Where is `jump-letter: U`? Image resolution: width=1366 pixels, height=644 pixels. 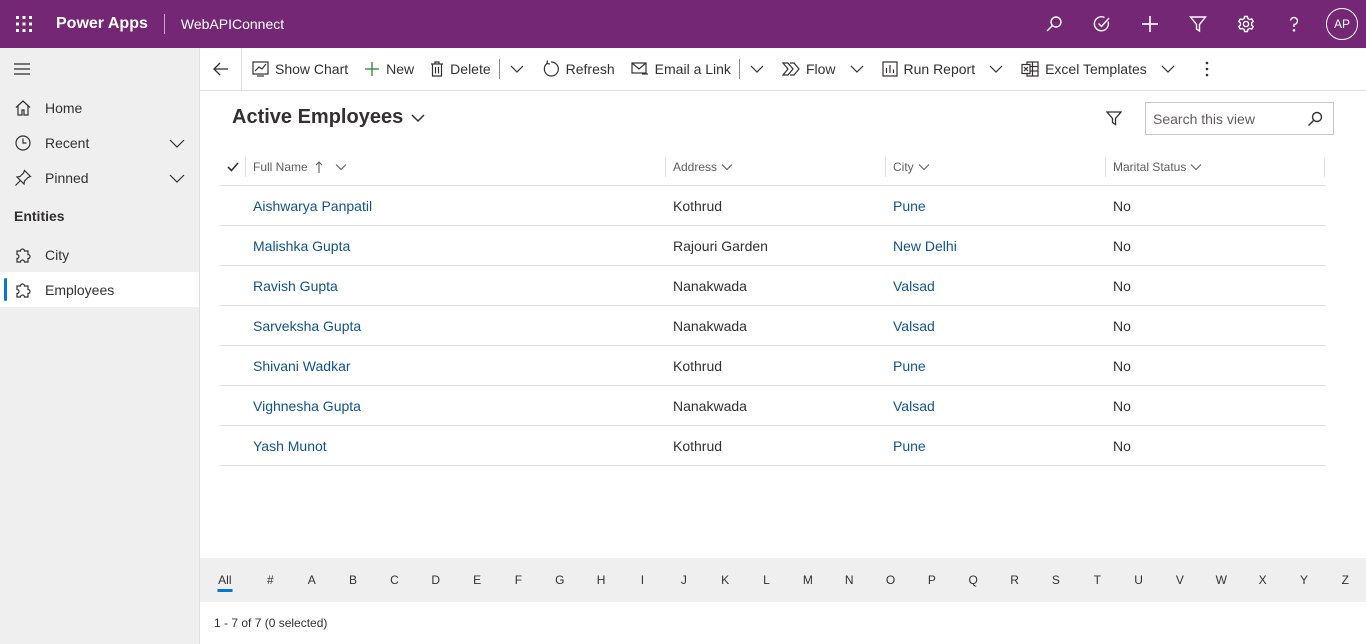 jump-letter: U is located at coordinates (1138, 580).